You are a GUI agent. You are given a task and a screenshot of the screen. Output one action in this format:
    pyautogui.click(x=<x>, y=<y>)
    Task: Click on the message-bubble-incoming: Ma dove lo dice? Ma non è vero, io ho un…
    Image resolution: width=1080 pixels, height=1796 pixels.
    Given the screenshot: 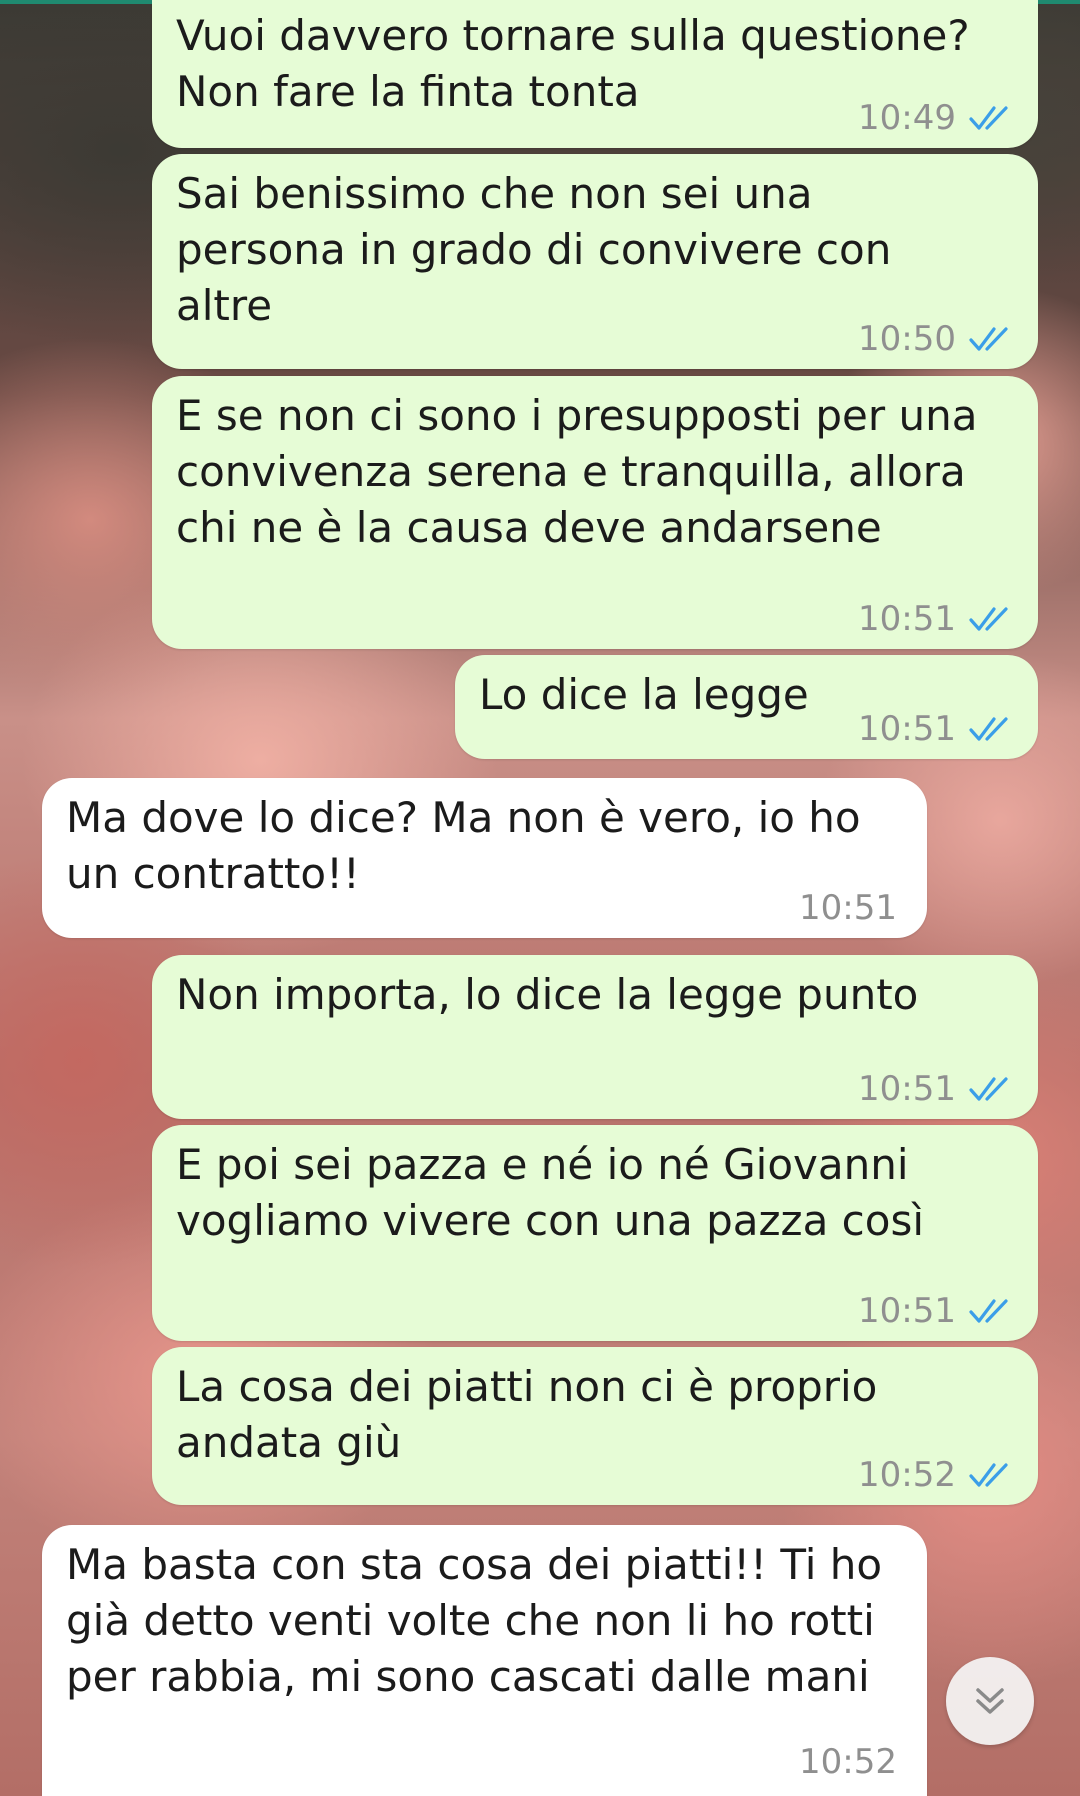 What is the action you would take?
    pyautogui.click(x=484, y=858)
    